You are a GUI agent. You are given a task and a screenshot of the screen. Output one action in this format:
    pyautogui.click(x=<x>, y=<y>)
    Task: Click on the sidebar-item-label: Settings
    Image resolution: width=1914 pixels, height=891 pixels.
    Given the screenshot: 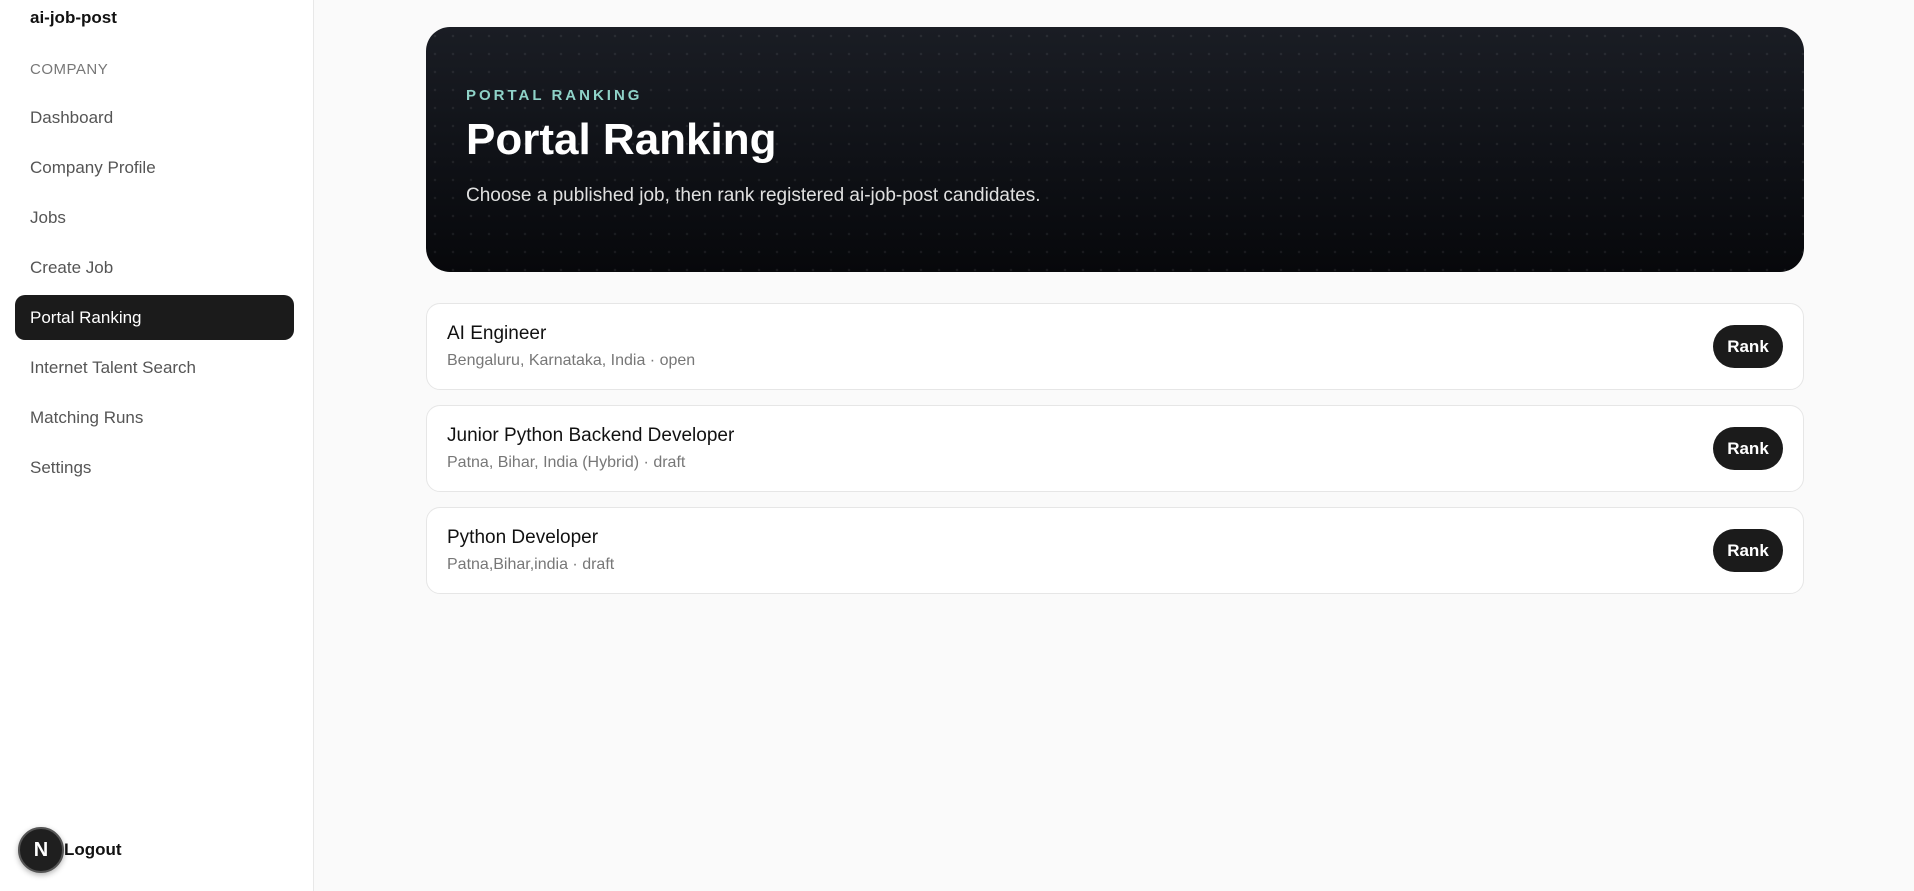 What is the action you would take?
    pyautogui.click(x=61, y=467)
    